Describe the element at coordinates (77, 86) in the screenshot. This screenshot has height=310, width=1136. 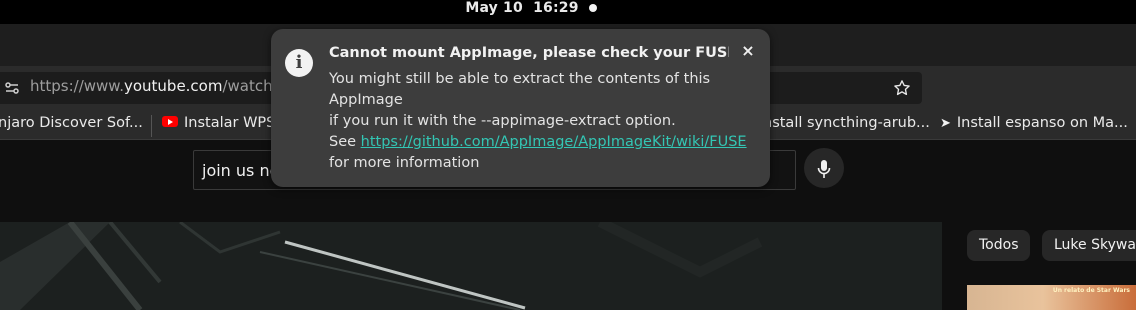
I see `url-prefix: https://www.` at that location.